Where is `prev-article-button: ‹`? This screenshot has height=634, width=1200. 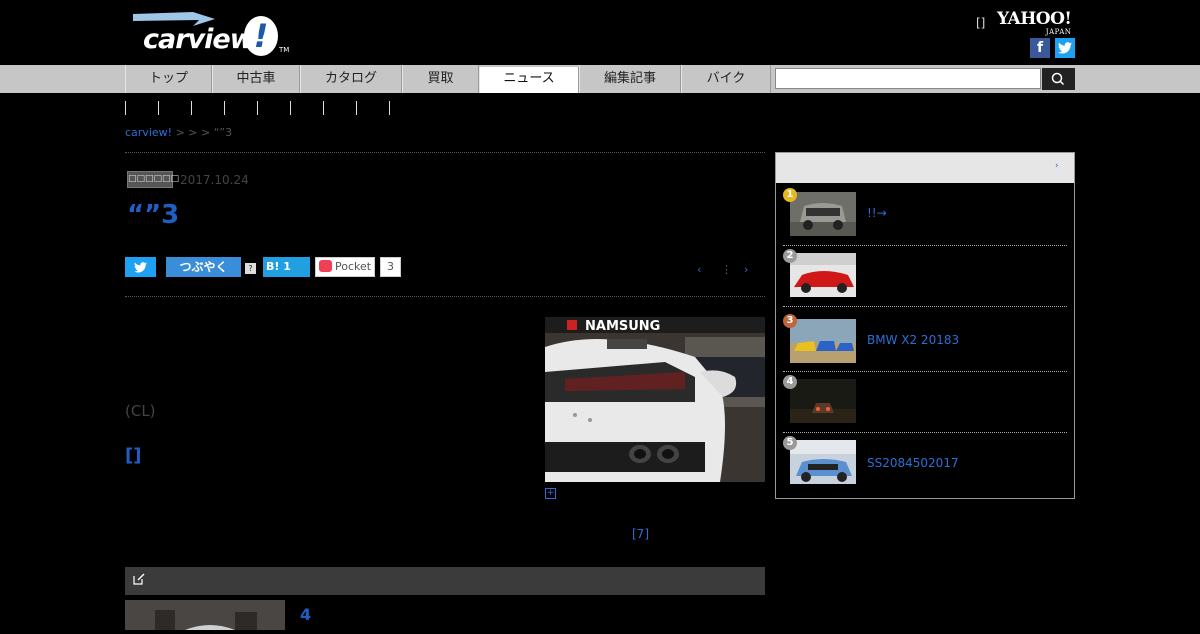 prev-article-button: ‹ is located at coordinates (699, 269).